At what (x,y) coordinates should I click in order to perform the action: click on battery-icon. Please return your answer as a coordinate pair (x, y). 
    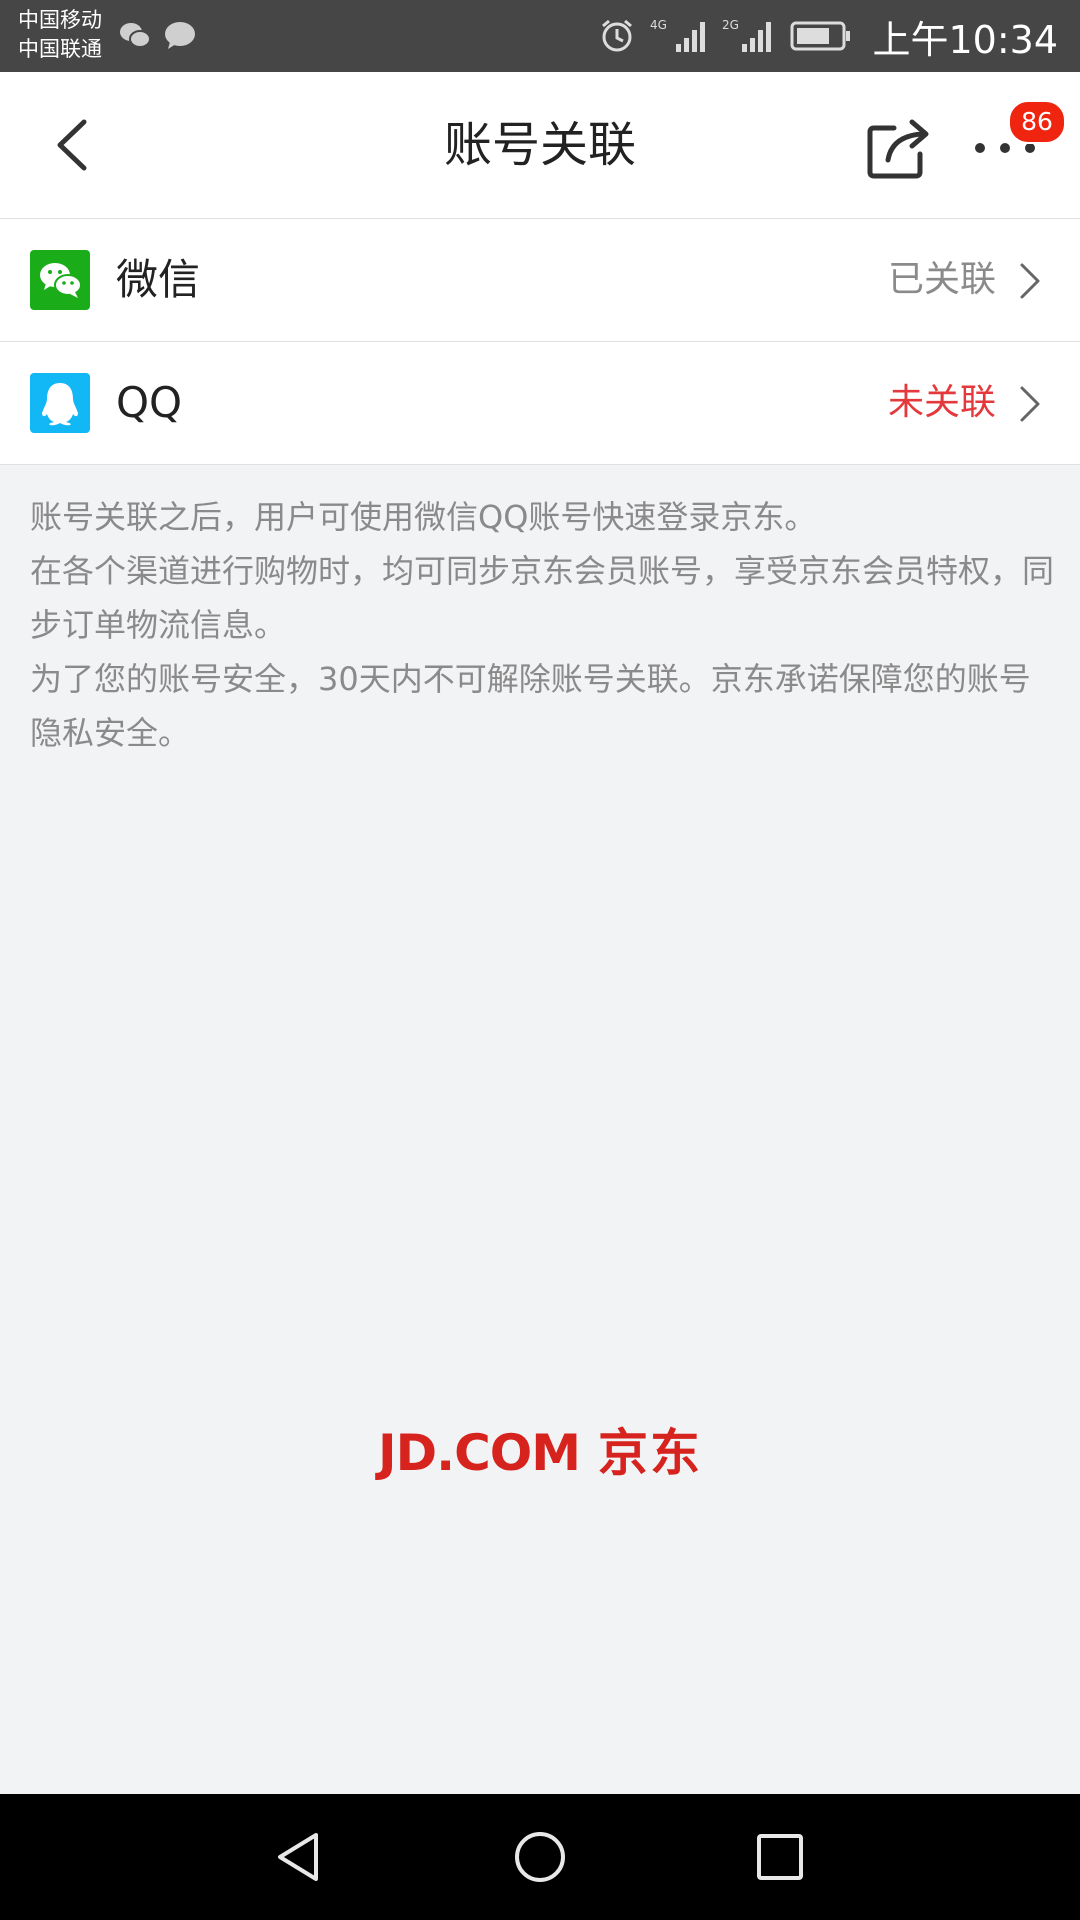
    Looking at the image, I should click on (820, 36).